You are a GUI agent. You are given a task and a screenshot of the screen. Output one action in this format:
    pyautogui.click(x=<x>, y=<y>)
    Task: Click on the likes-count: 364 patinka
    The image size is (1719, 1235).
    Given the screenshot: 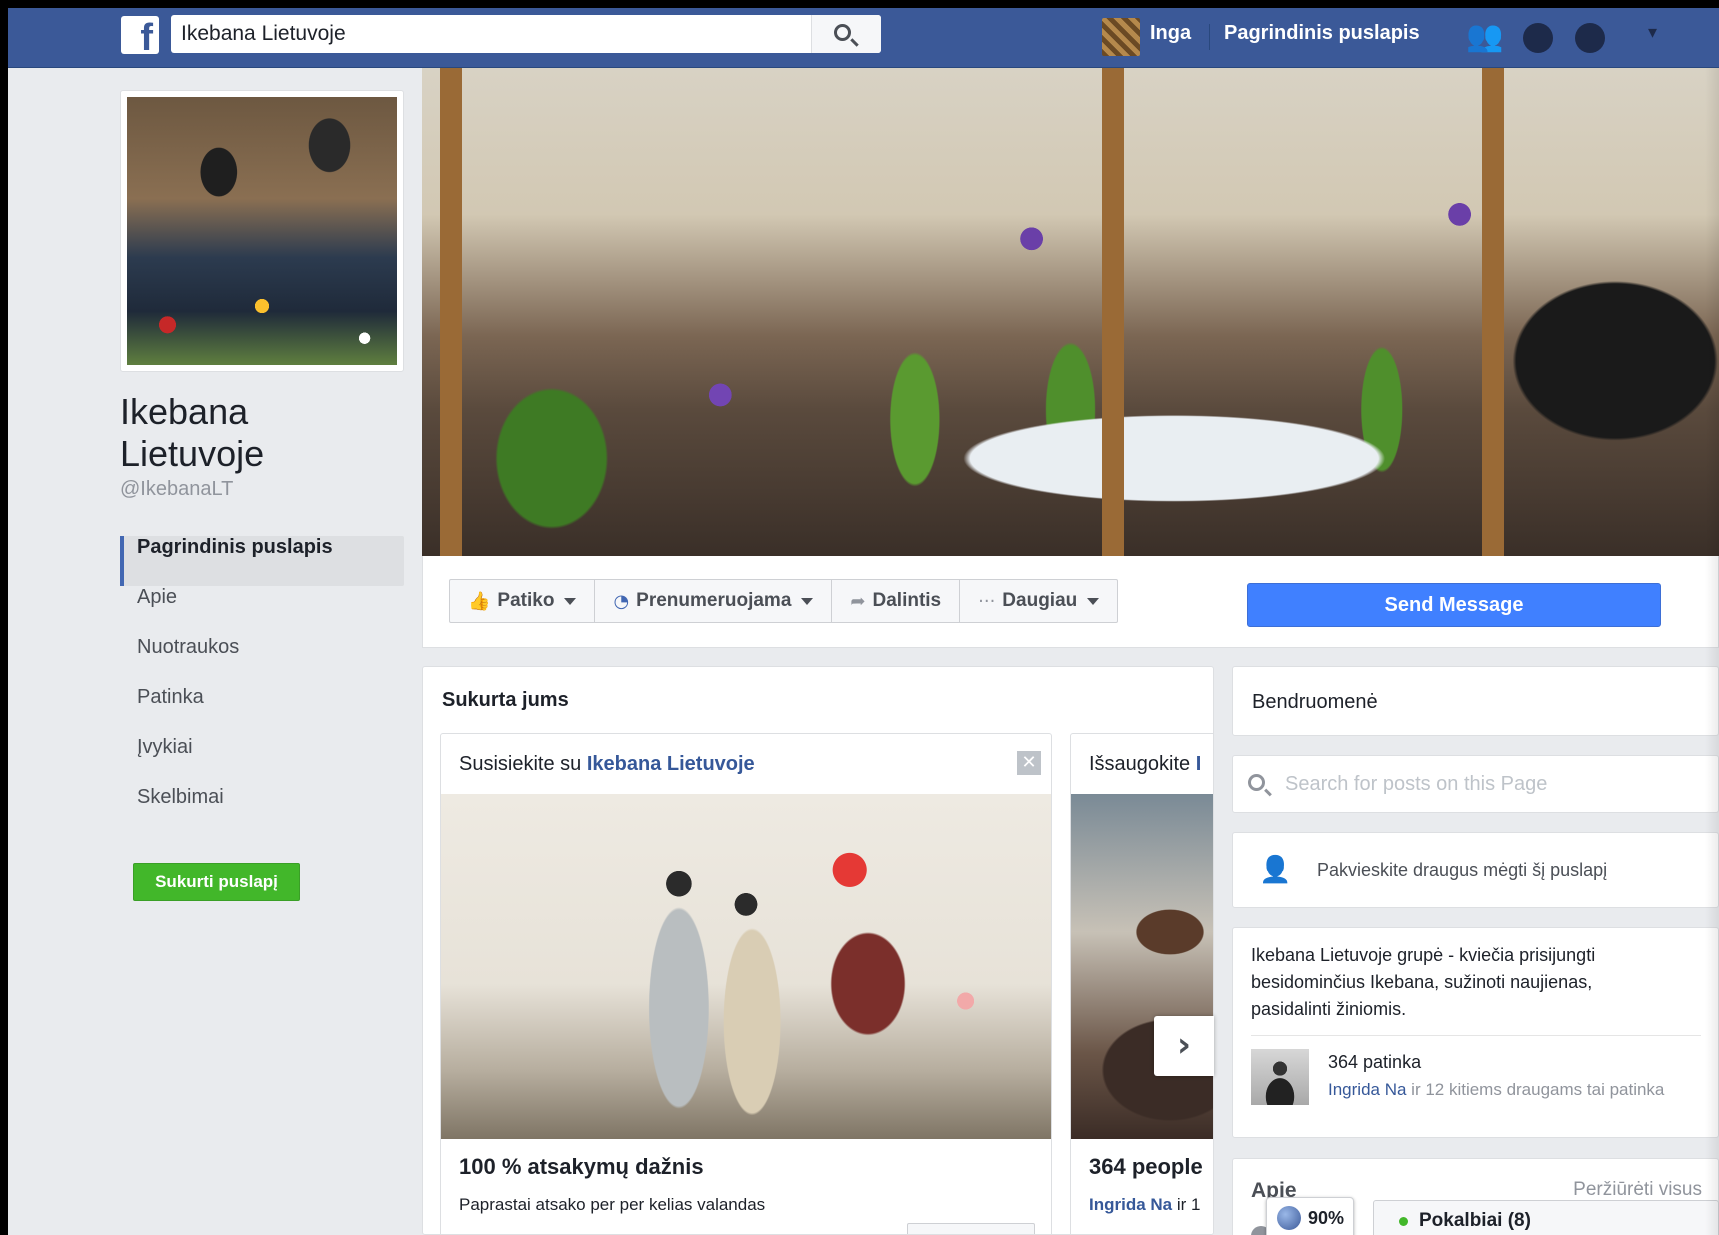 What is the action you would take?
    pyautogui.click(x=1374, y=1062)
    